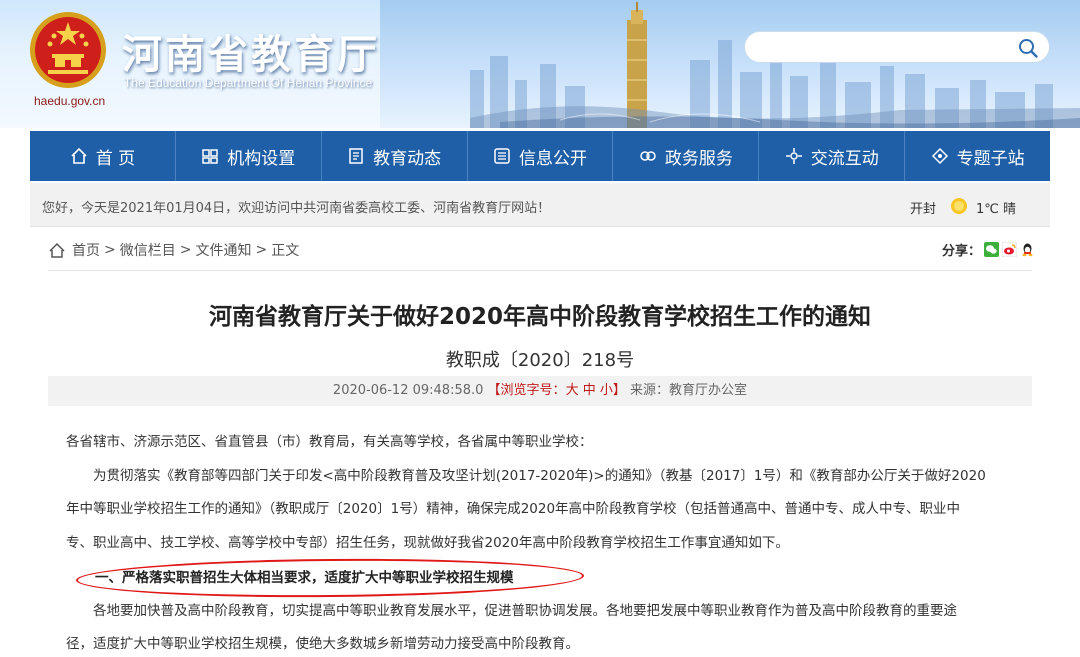 Image resolution: width=1080 pixels, height=657 pixels. I want to click on nav-item-education-news: 教育动态, so click(395, 156).